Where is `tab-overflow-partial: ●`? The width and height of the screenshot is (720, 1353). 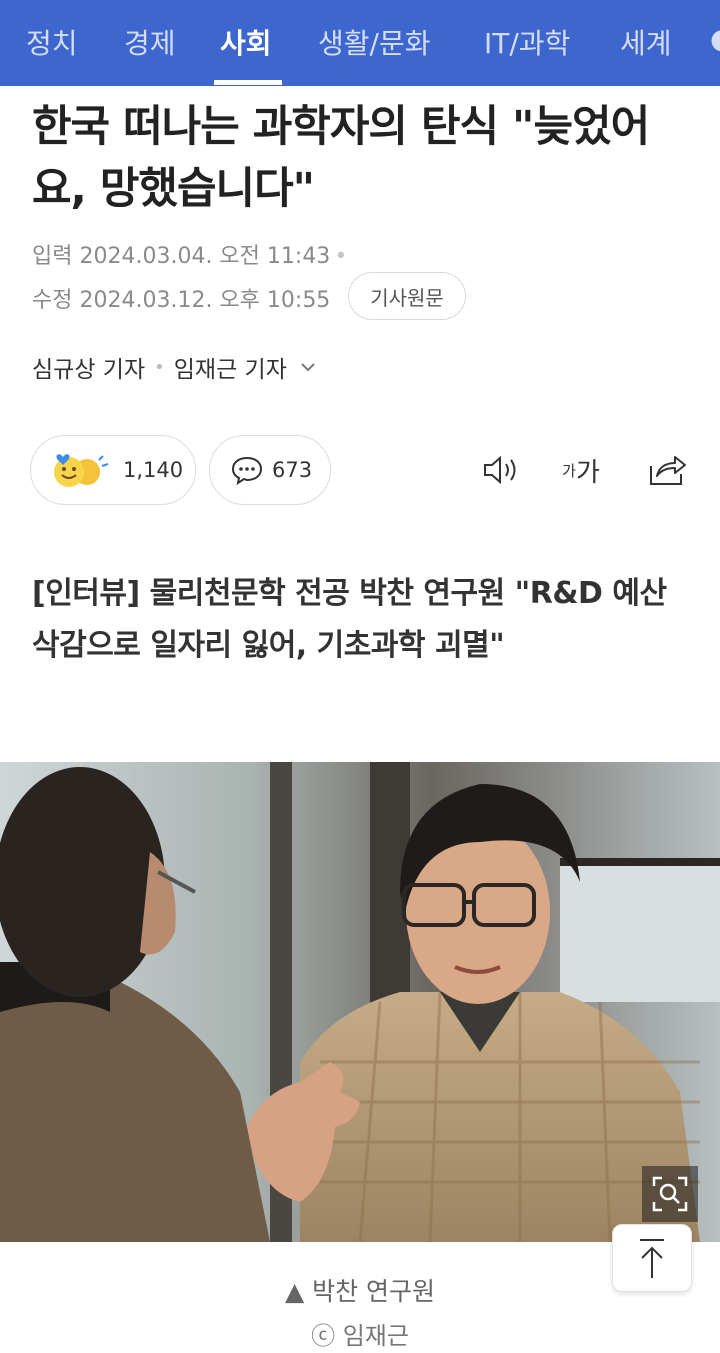 tab-overflow-partial: ● is located at coordinates (715, 38).